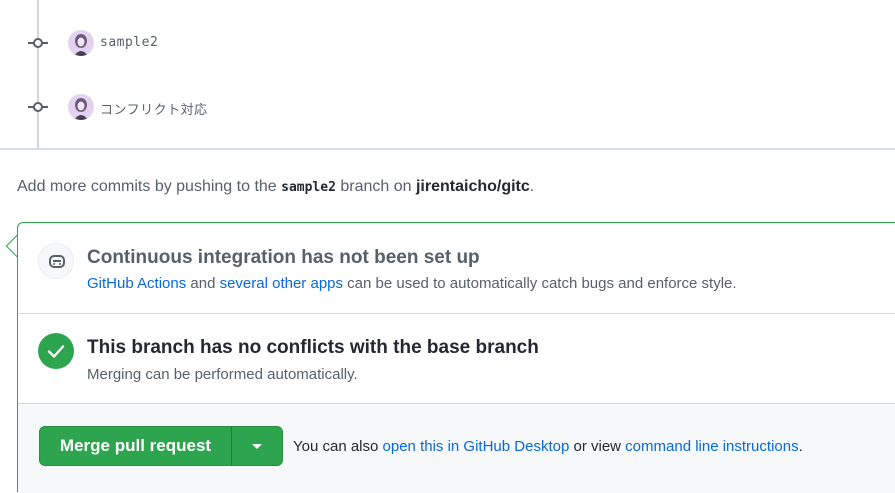  What do you see at coordinates (38, 74) in the screenshot?
I see `timeline-line` at bounding box center [38, 74].